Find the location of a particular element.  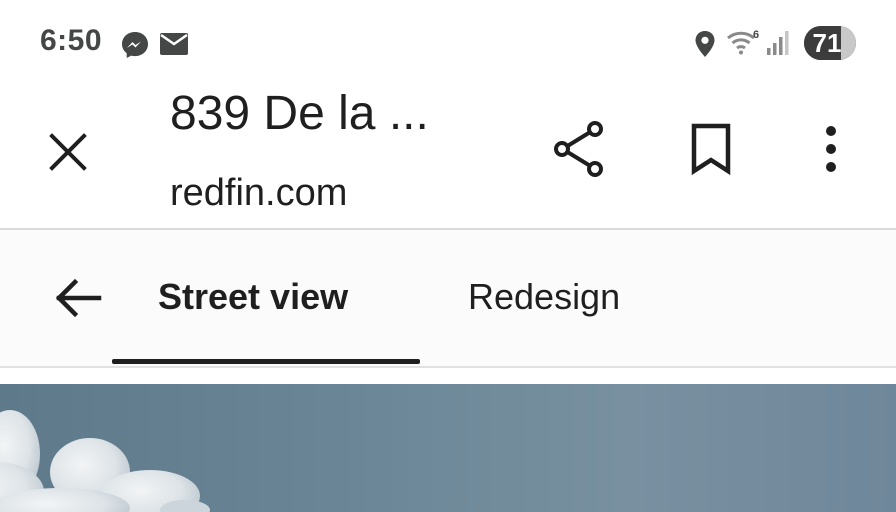

wifi-6-icon: 6 is located at coordinates (744, 44).